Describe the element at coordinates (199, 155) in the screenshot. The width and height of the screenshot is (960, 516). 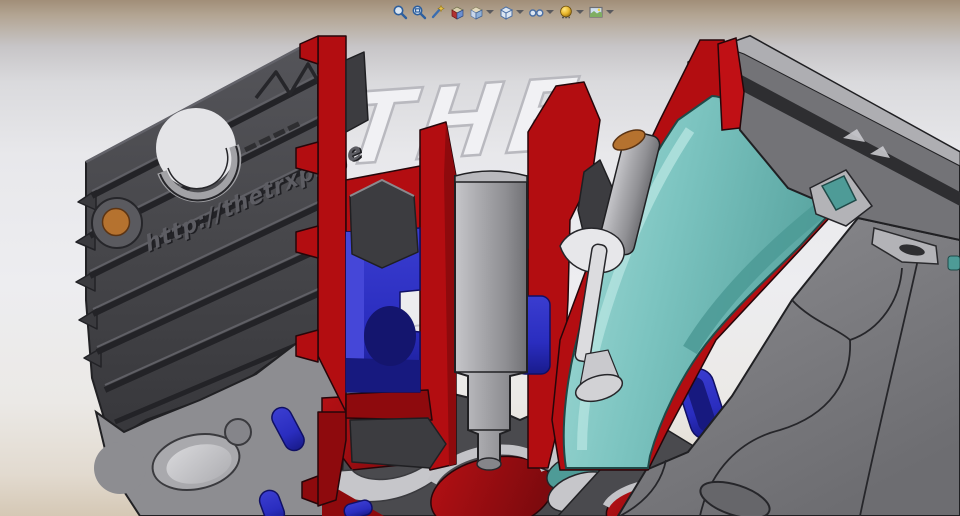
I see `fin-notch` at that location.